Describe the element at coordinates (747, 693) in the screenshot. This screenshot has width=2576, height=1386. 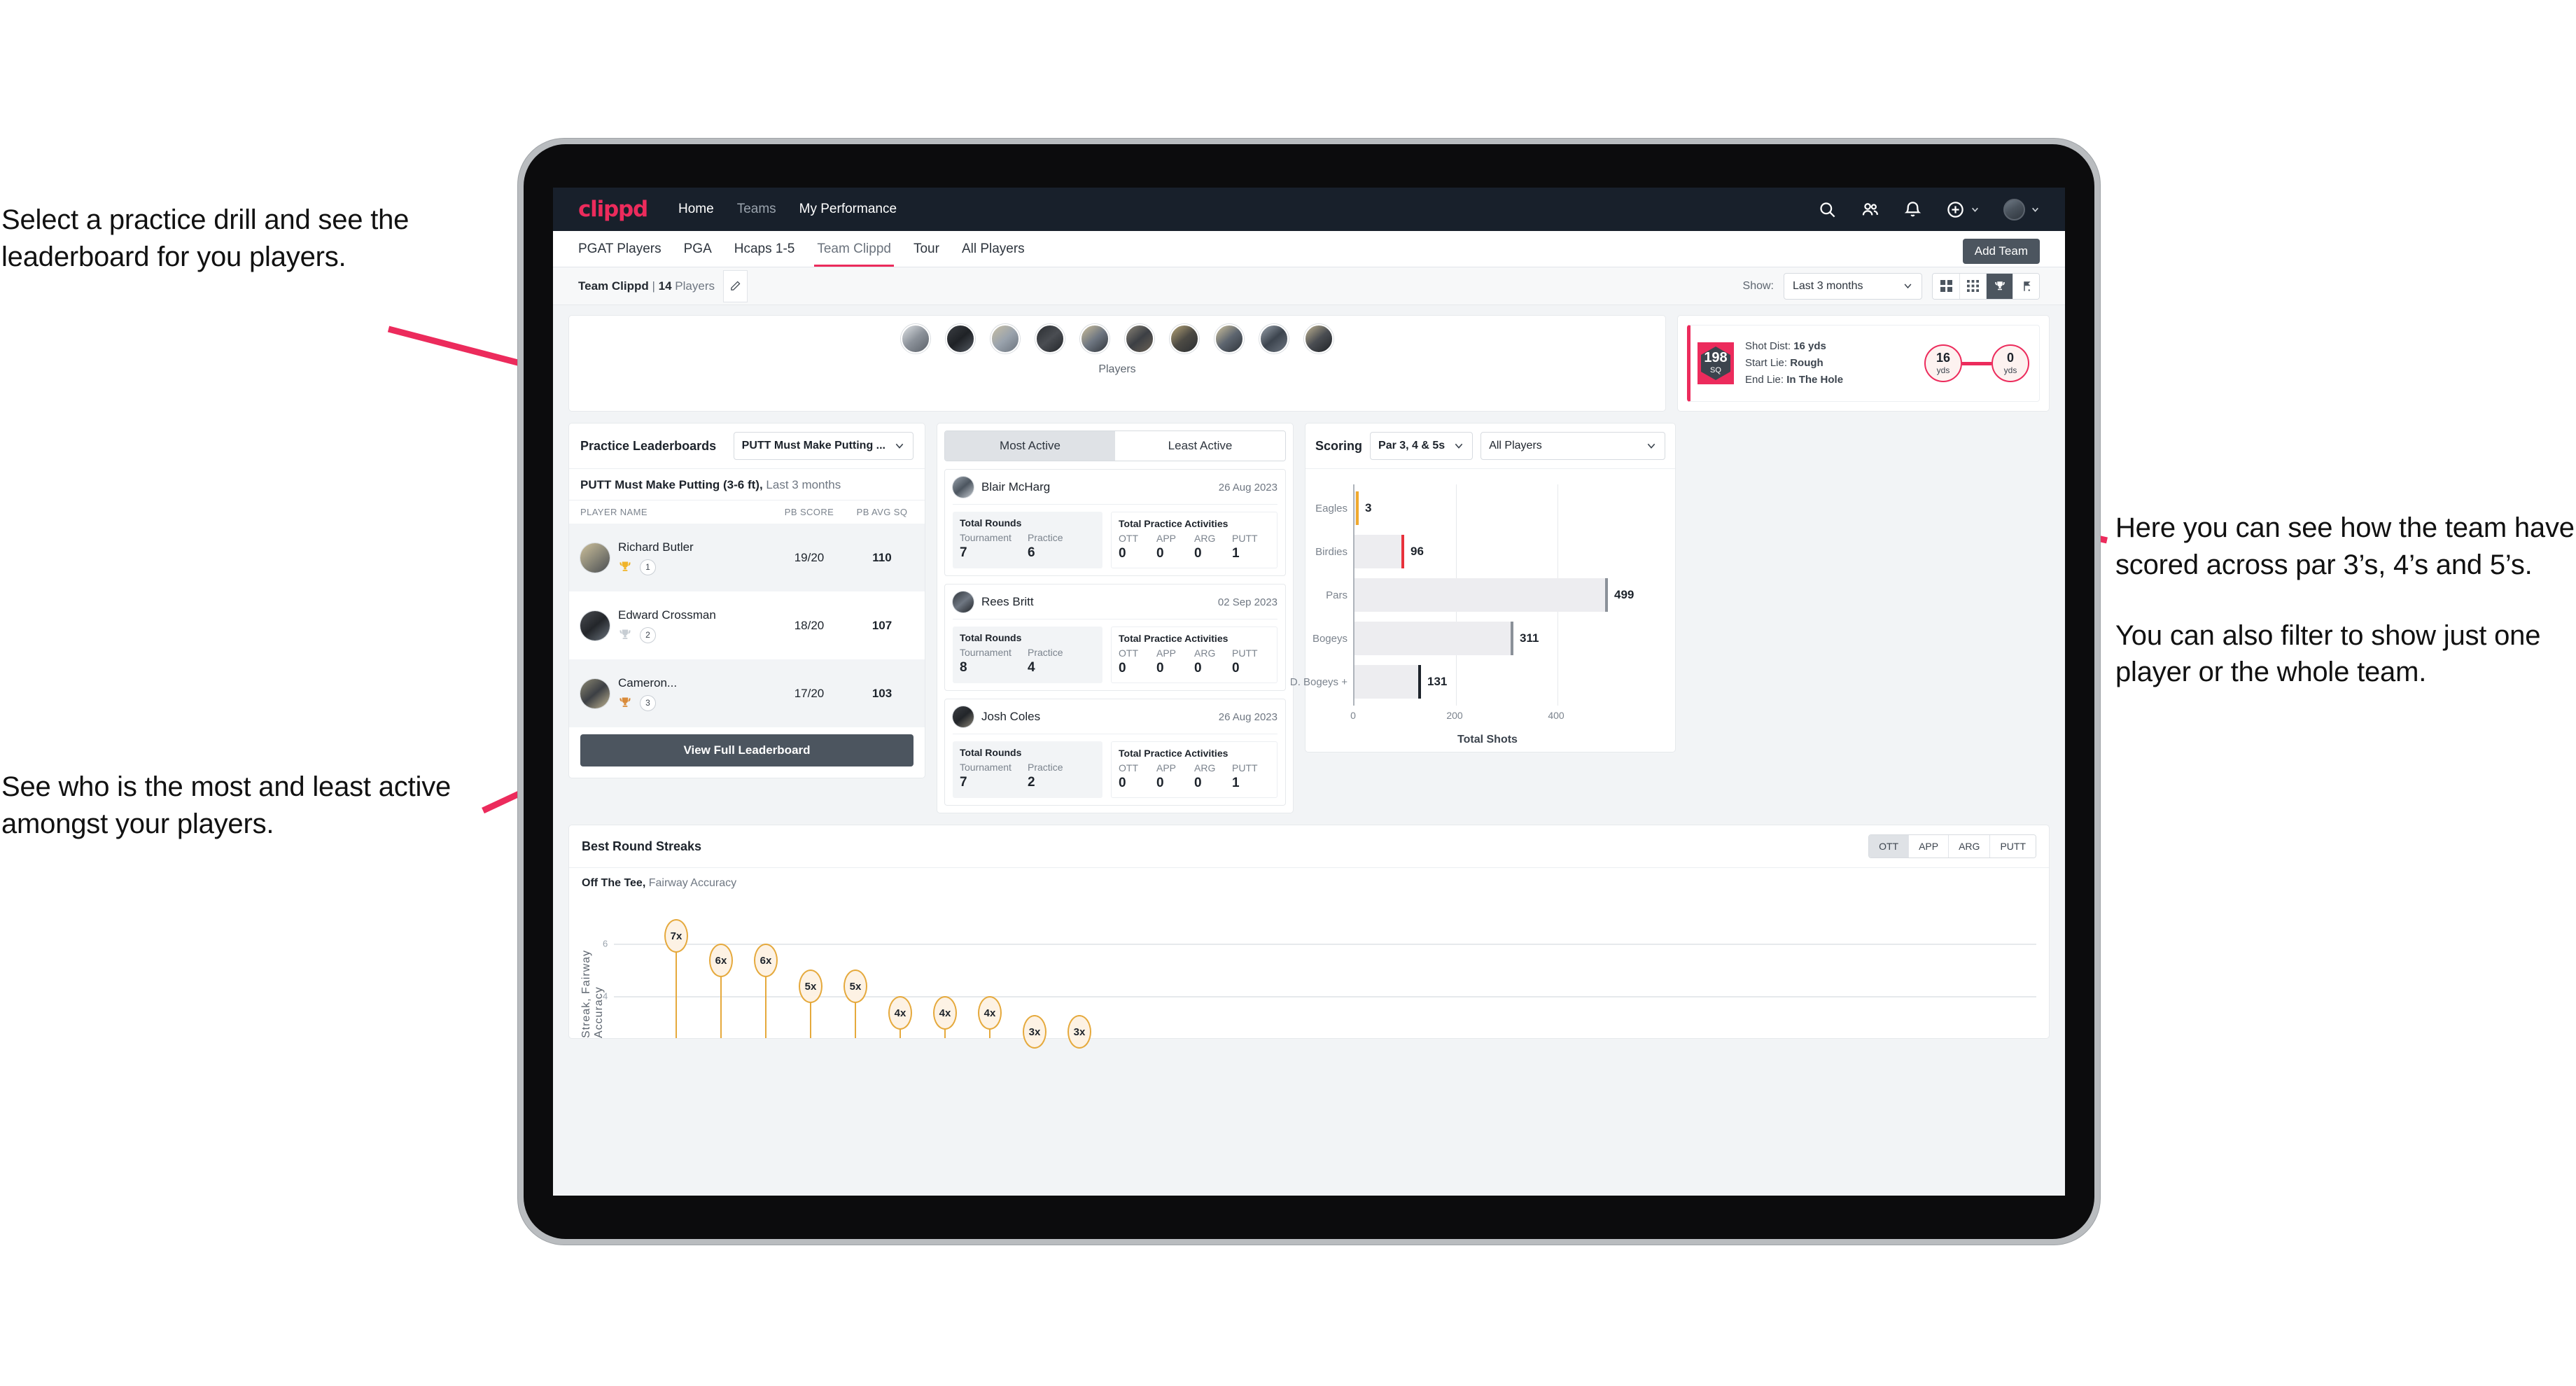
I see `table-row: Cameron... 3 17/20 103` at that location.